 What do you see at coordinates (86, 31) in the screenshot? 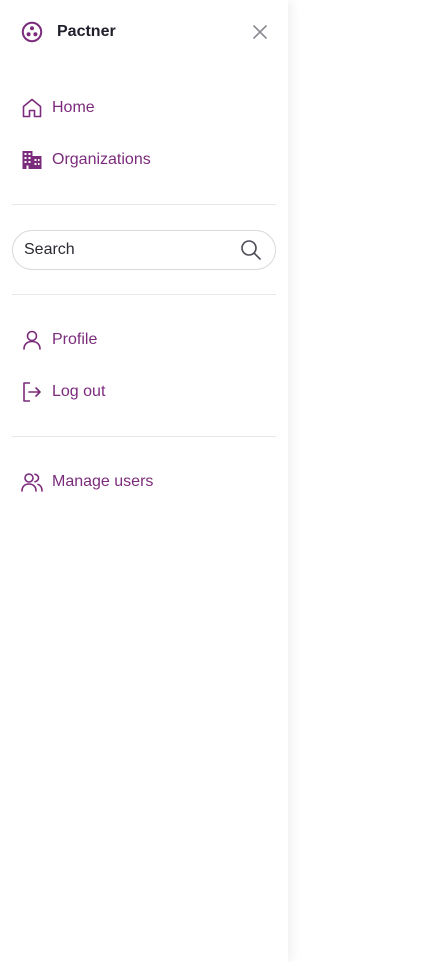
I see `brand-name: Pactner` at bounding box center [86, 31].